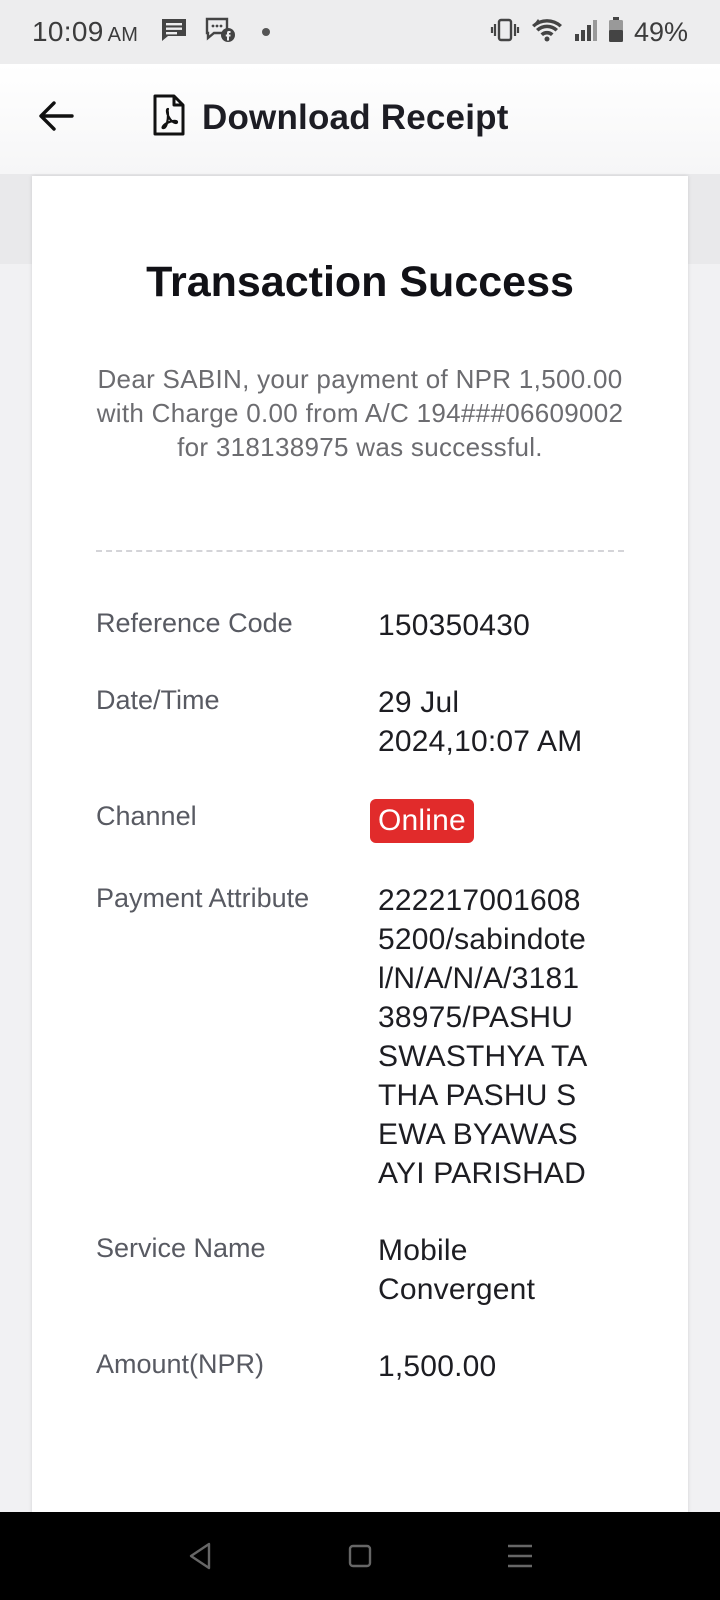 The image size is (720, 1600). Describe the element at coordinates (220, 32) in the screenshot. I see `messenger-icon` at that location.